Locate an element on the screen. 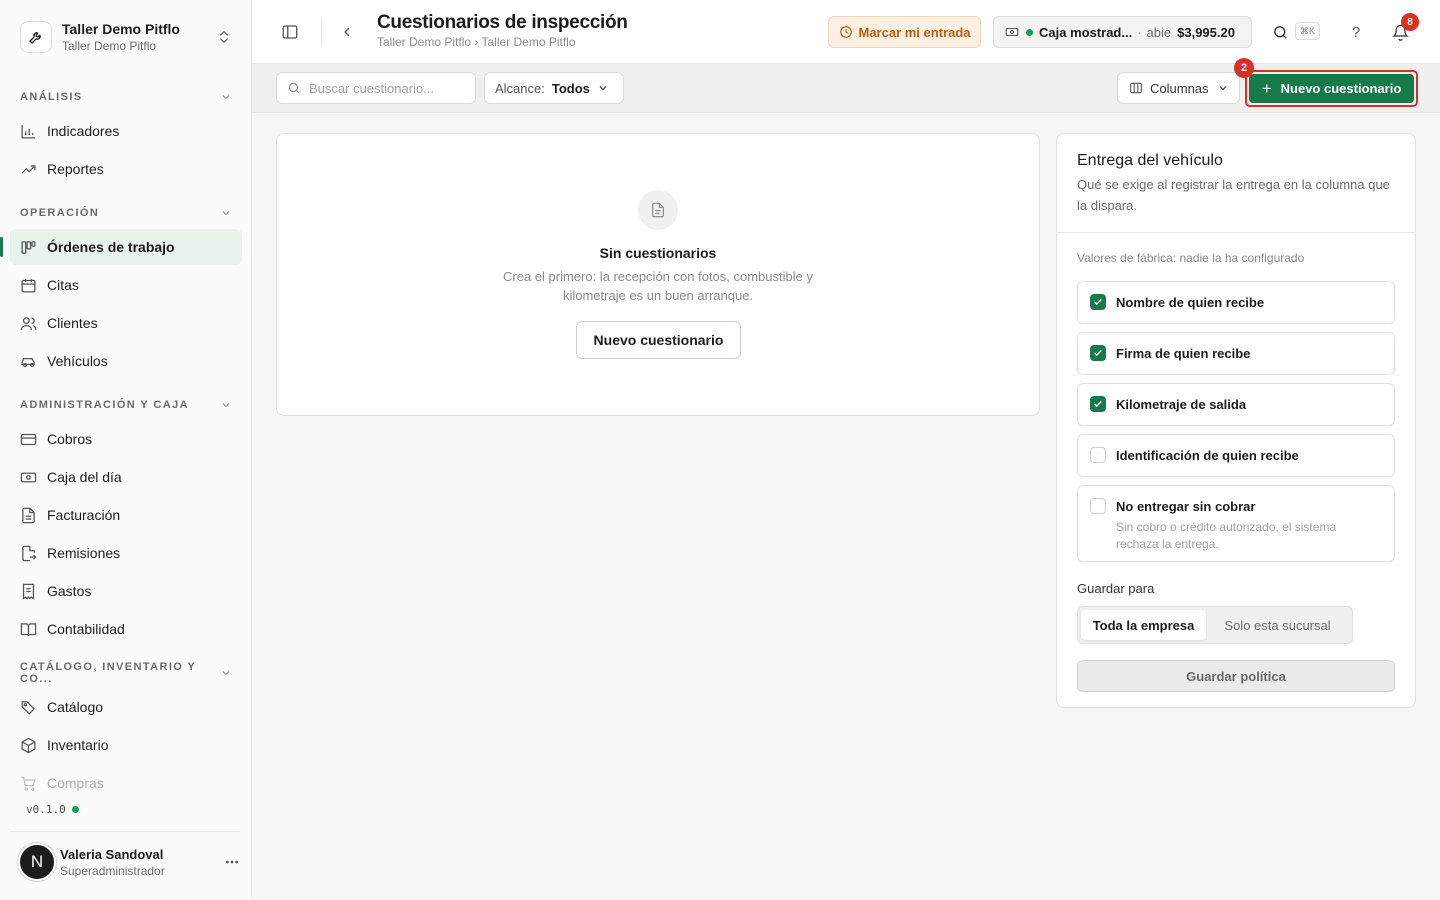 The width and height of the screenshot is (1440, 900). sidebar-item-compras: Compras is located at coordinates (126, 783).